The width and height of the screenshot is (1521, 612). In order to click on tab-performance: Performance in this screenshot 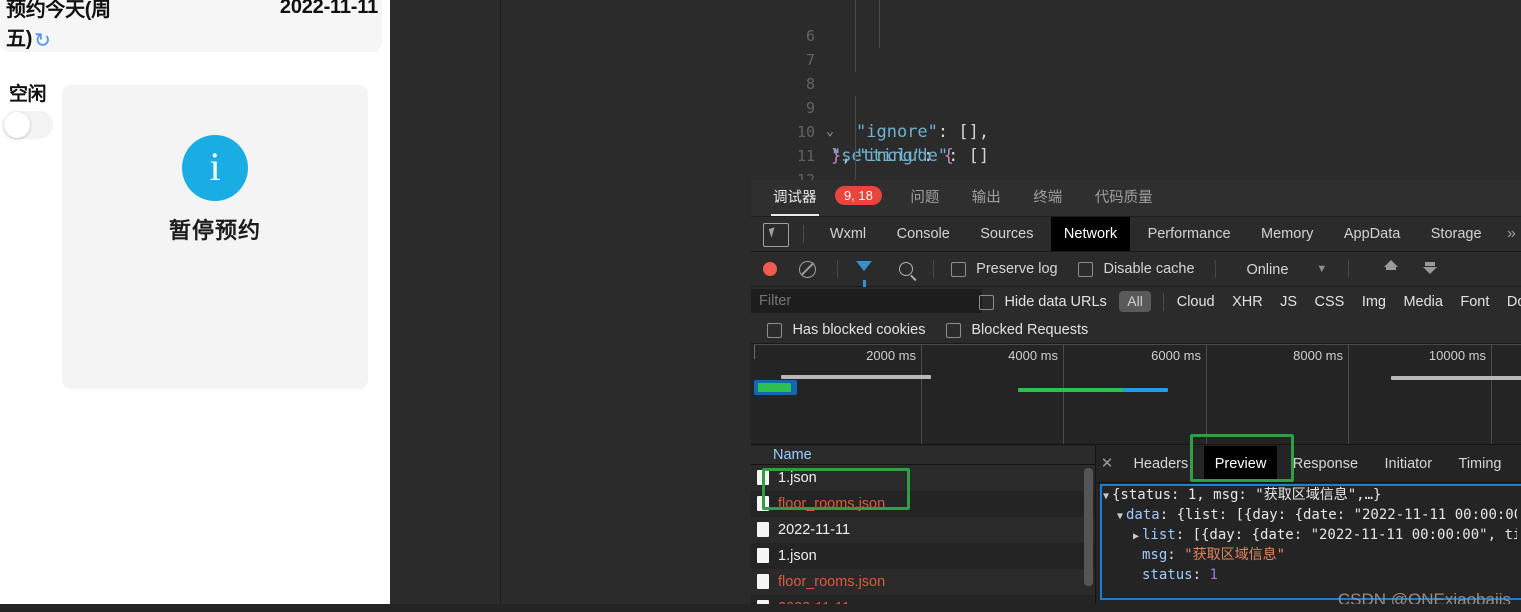, I will do `click(1189, 234)`.